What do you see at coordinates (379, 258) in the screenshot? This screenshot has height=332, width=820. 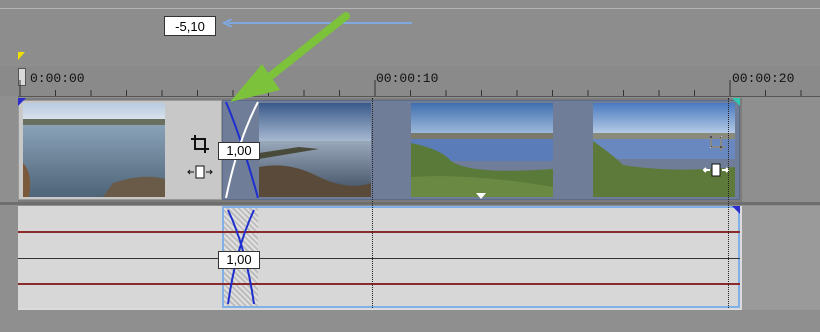 I see `audio-channel-divider` at bounding box center [379, 258].